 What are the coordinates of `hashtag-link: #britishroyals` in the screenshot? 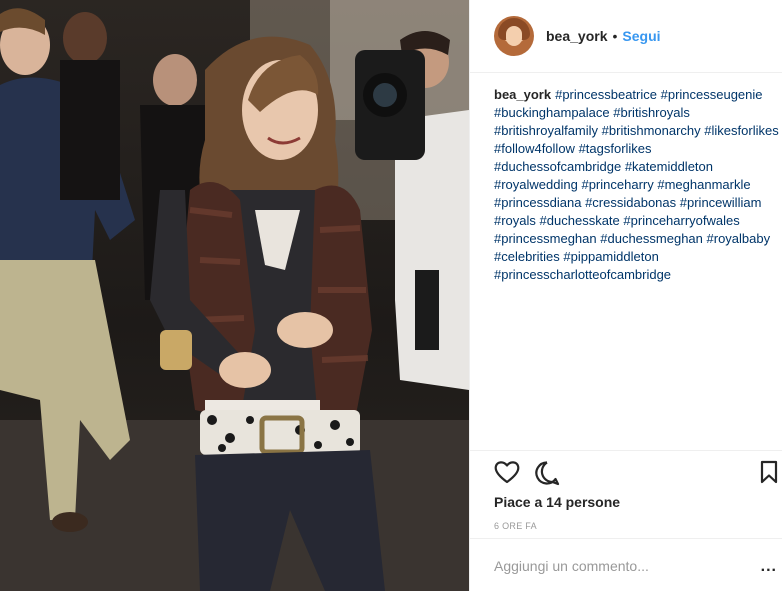 It's located at (651, 112).